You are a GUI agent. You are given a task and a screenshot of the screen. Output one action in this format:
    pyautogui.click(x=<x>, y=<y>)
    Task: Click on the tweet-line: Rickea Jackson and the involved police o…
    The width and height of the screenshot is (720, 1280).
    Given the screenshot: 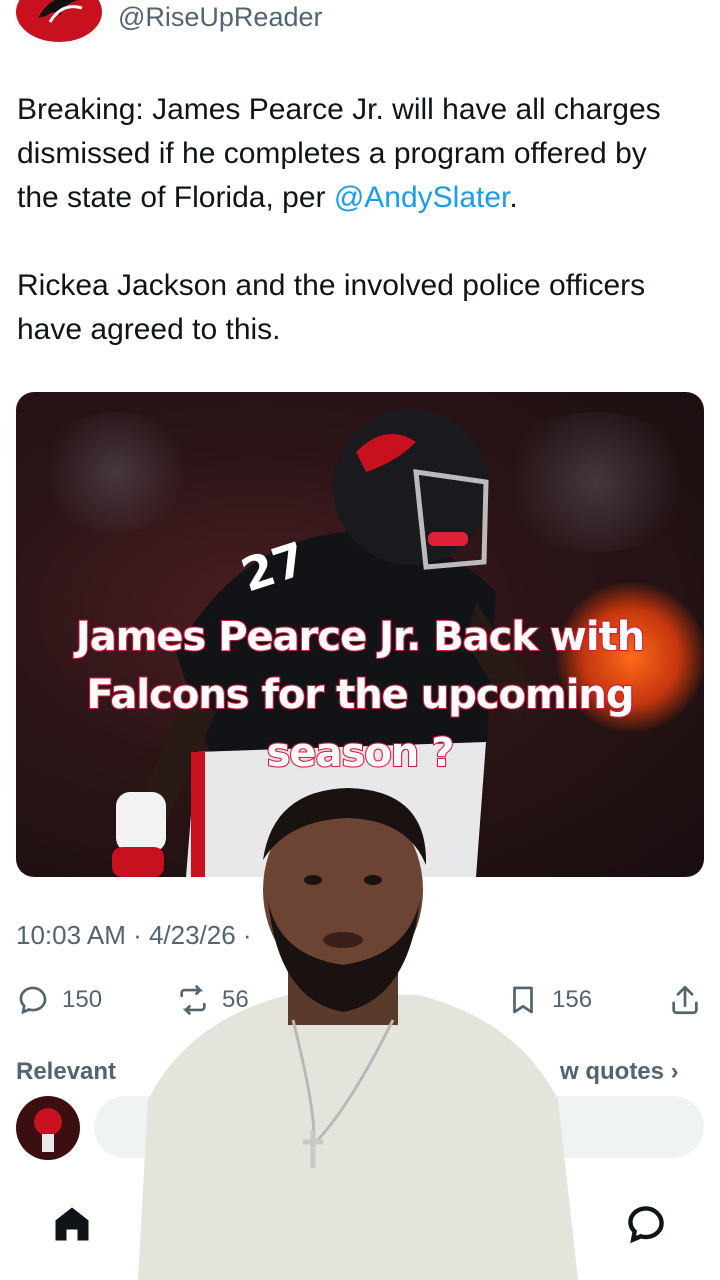 What is the action you would take?
    pyautogui.click(x=331, y=285)
    